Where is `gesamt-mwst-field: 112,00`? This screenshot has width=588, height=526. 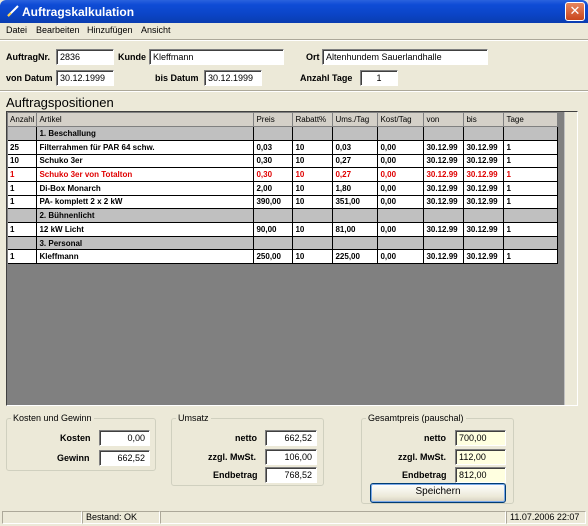
gesamt-mwst-field: 112,00 is located at coordinates (480, 457).